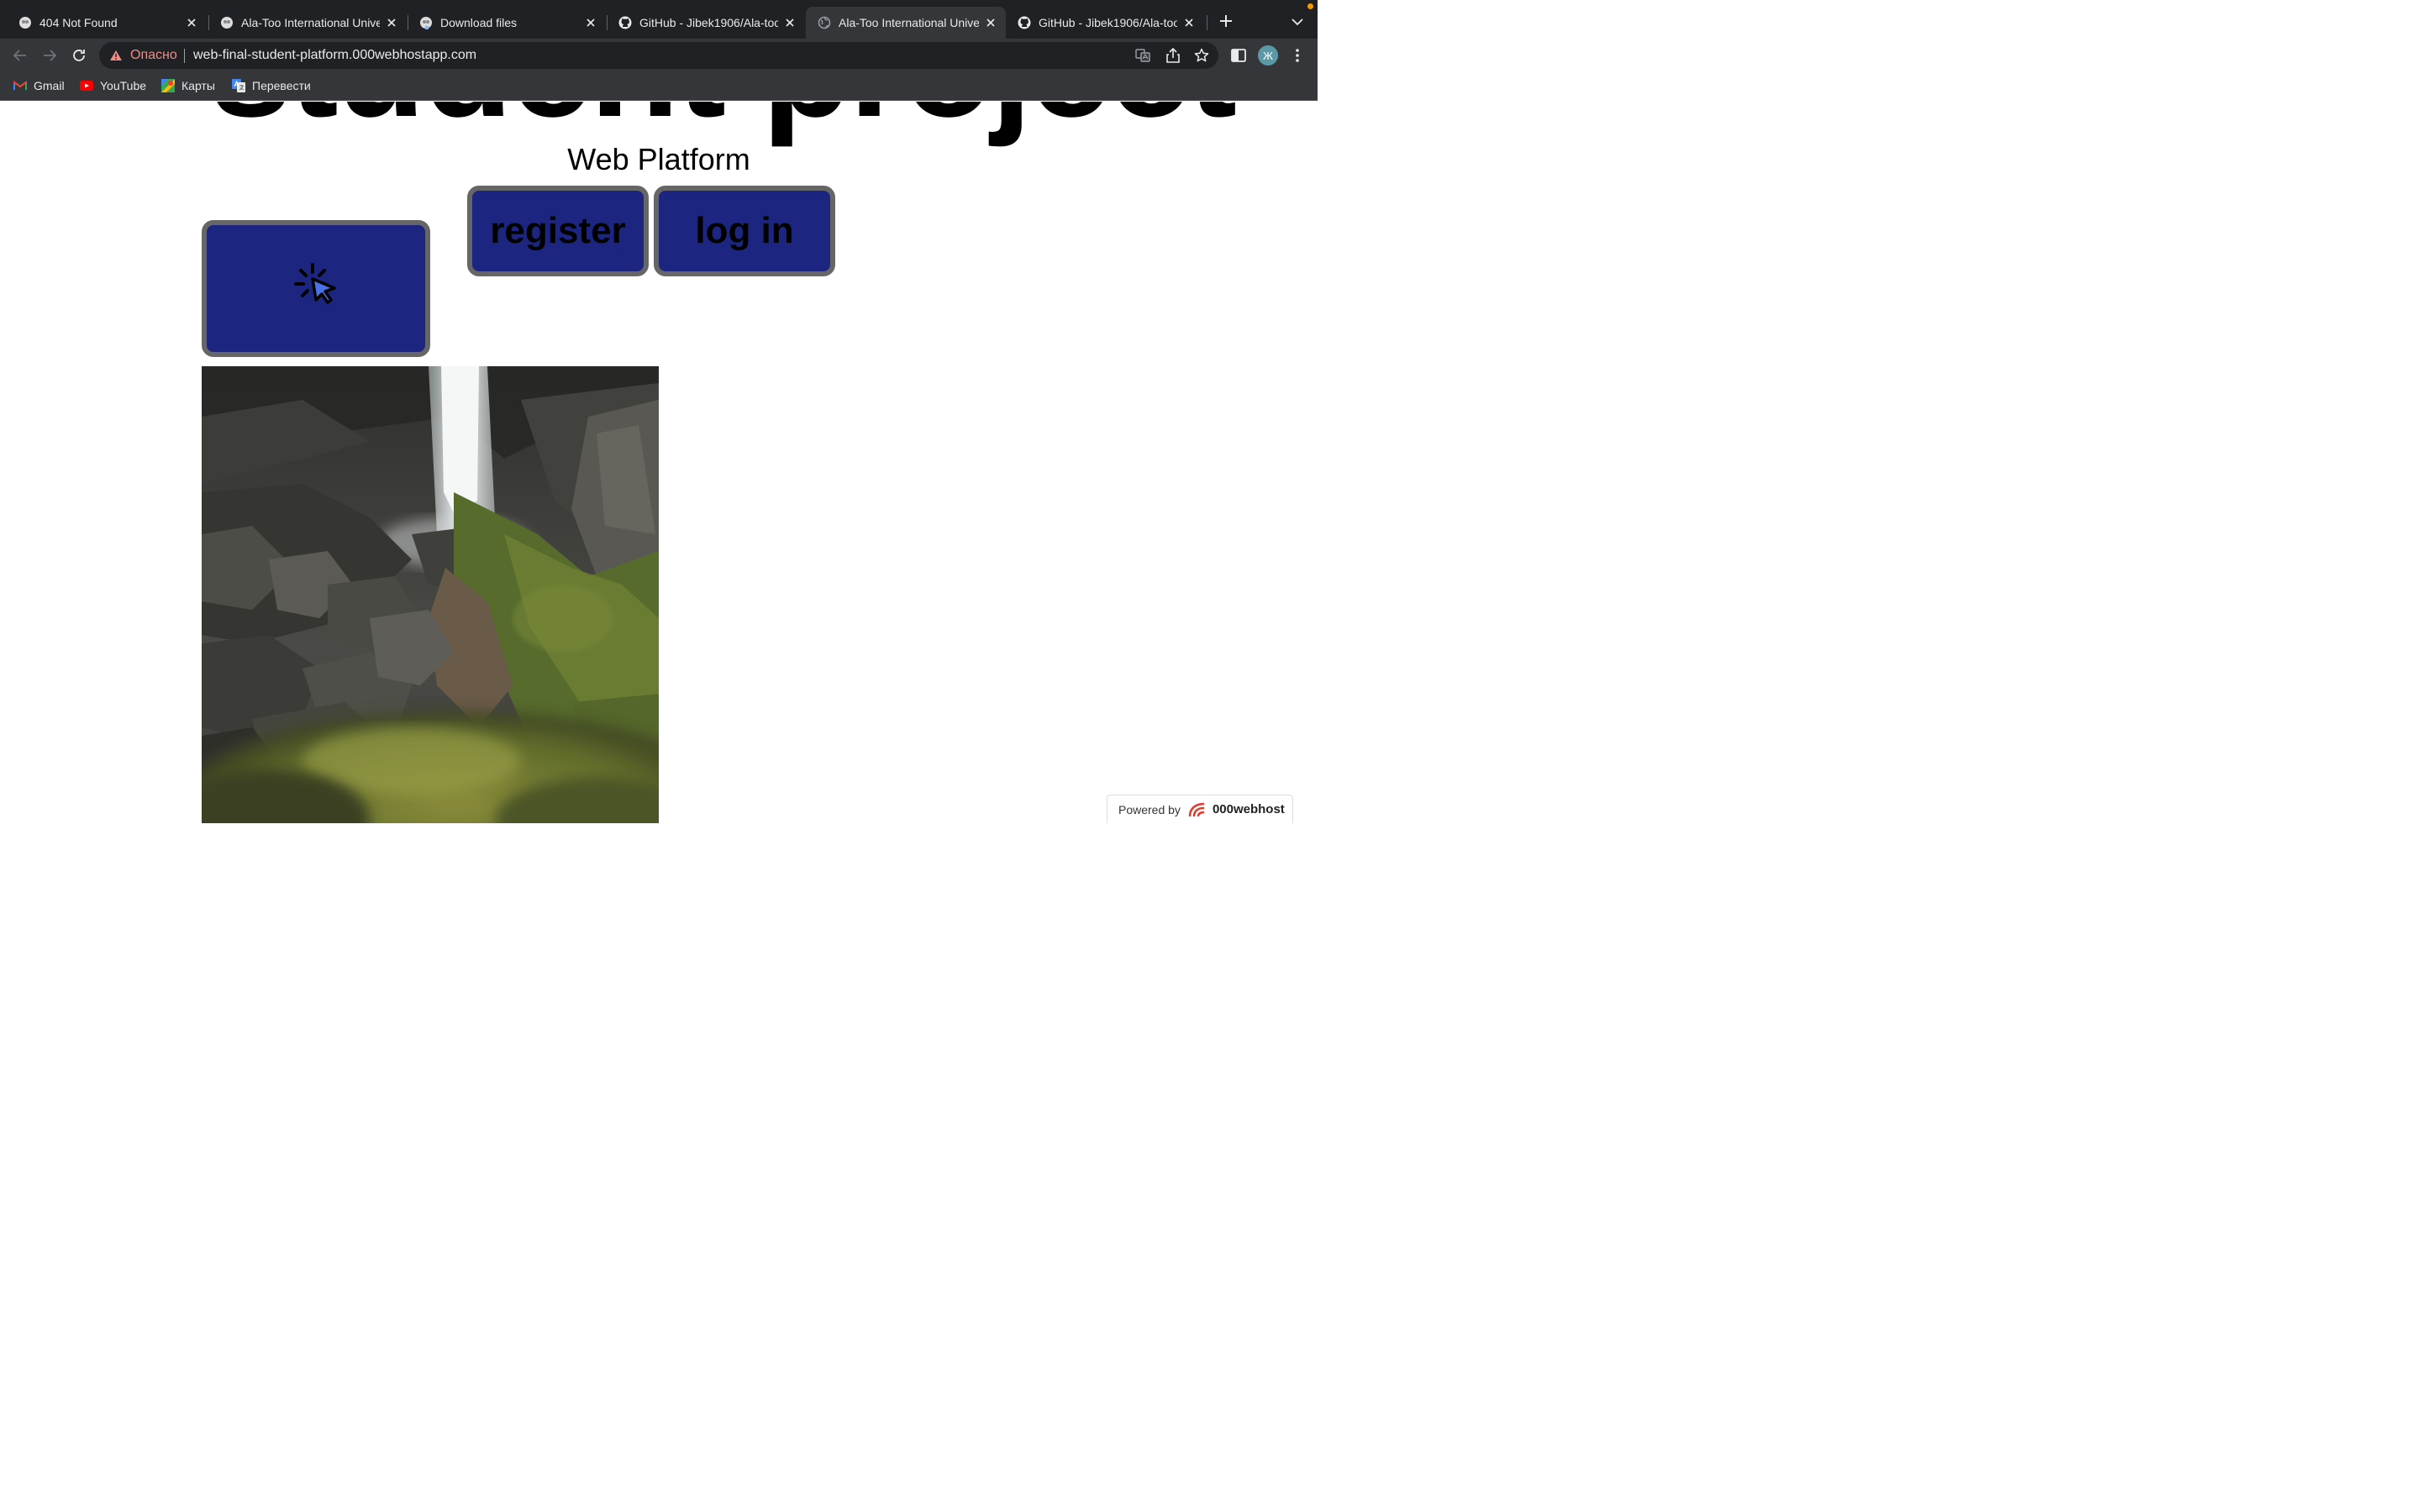 This screenshot has width=2420, height=1512. What do you see at coordinates (239, 85) in the screenshot?
I see `translate-icon` at bounding box center [239, 85].